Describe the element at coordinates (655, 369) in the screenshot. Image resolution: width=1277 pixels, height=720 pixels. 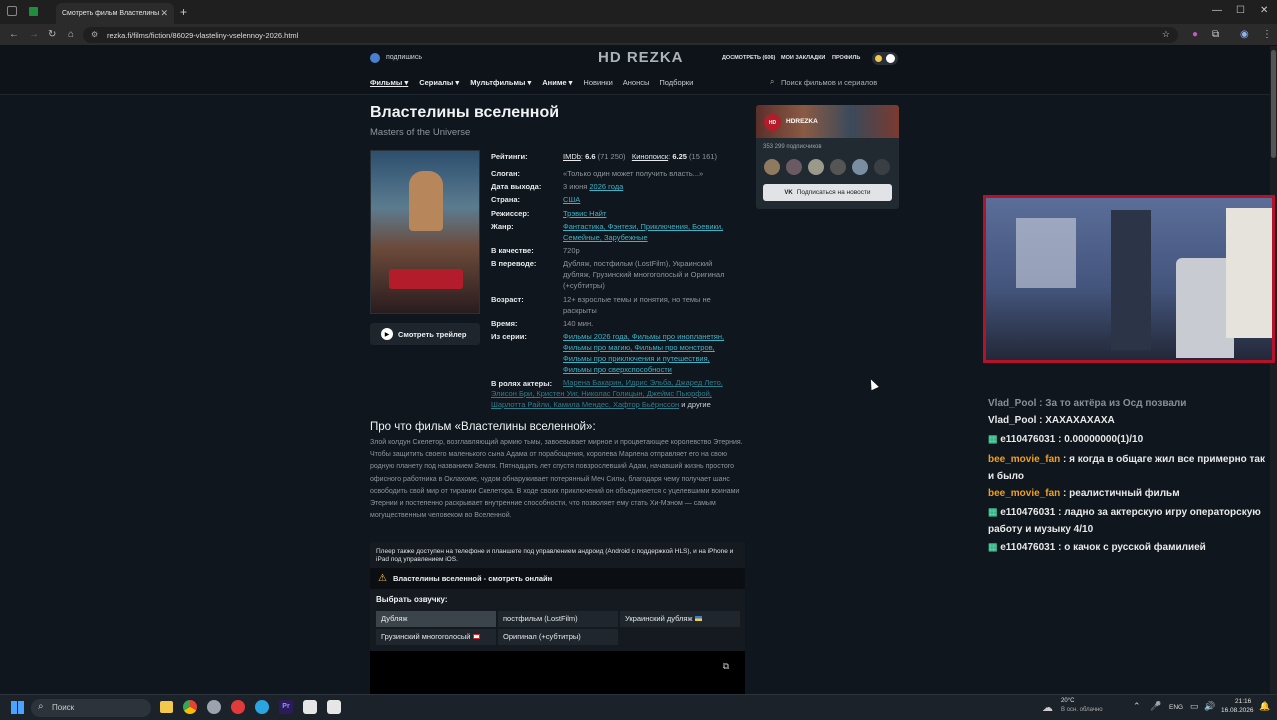
I see `series-link: Фильмы про сверхспособности` at that location.